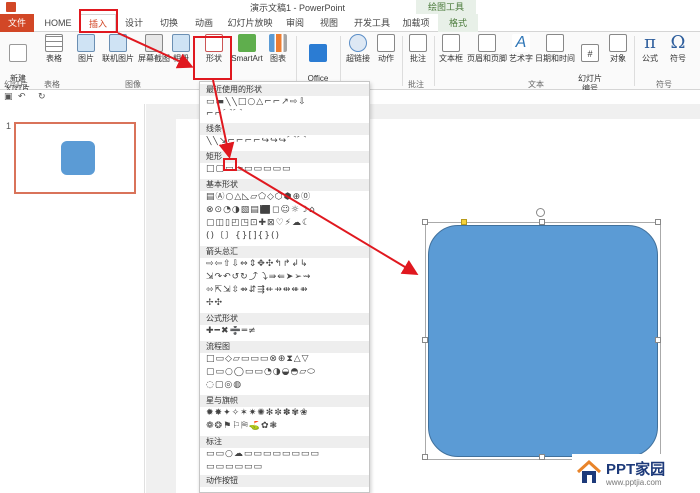 Image resolution: width=700 pixels, height=493 pixels. Describe the element at coordinates (416, 23) in the screenshot. I see `tab-addins: 加载项` at that location.